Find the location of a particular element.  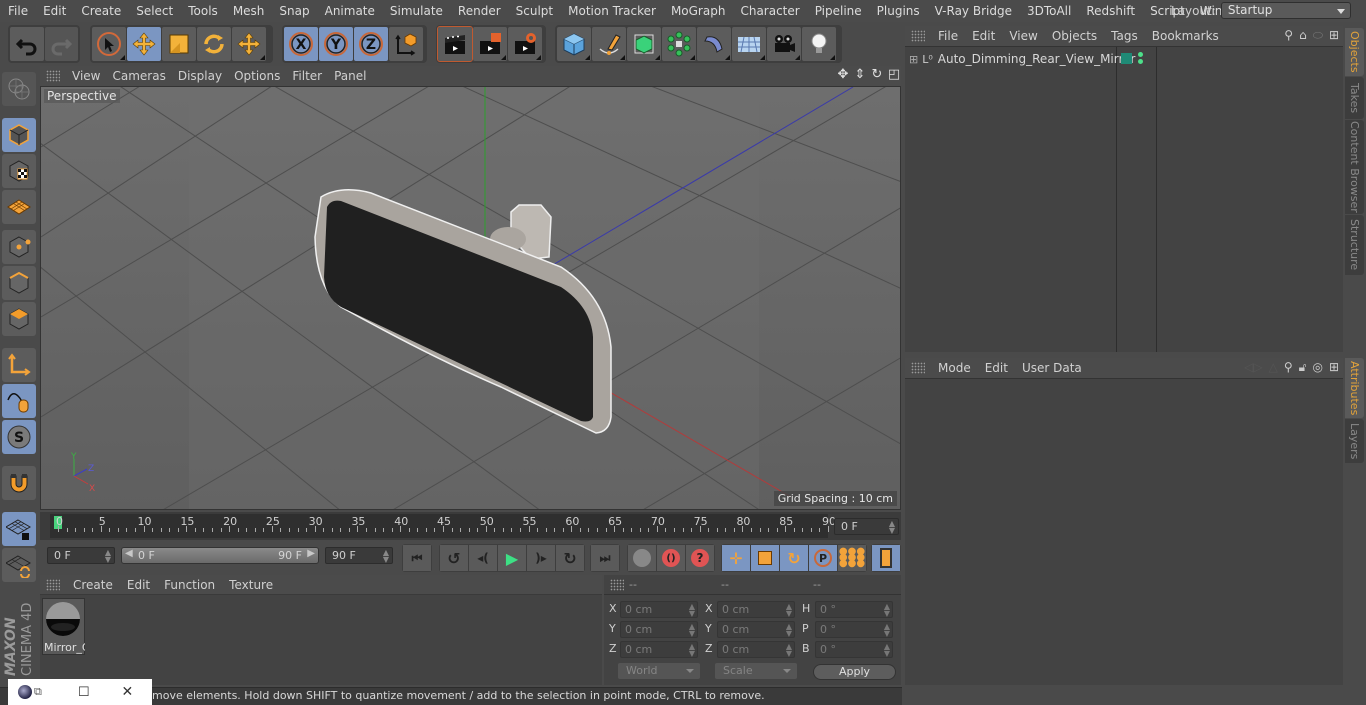

tab-structure: Structure is located at coordinates (1354, 245).